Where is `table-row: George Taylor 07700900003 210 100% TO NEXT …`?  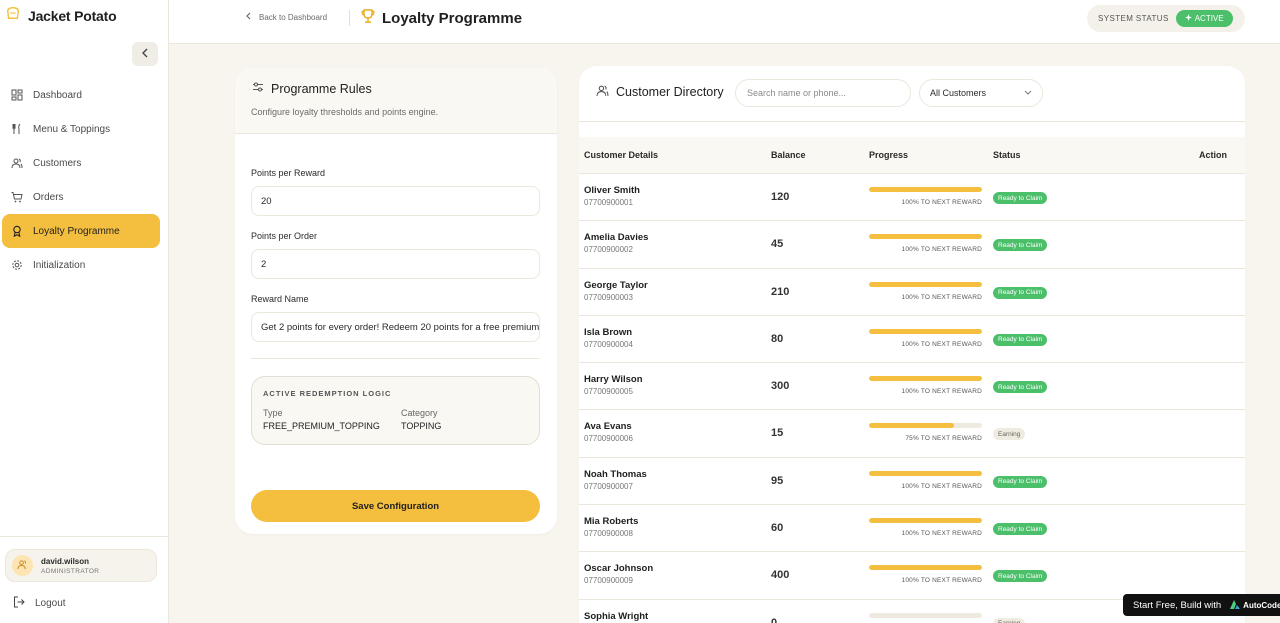 table-row: George Taylor 07700900003 210 100% TO NEXT … is located at coordinates (912, 292).